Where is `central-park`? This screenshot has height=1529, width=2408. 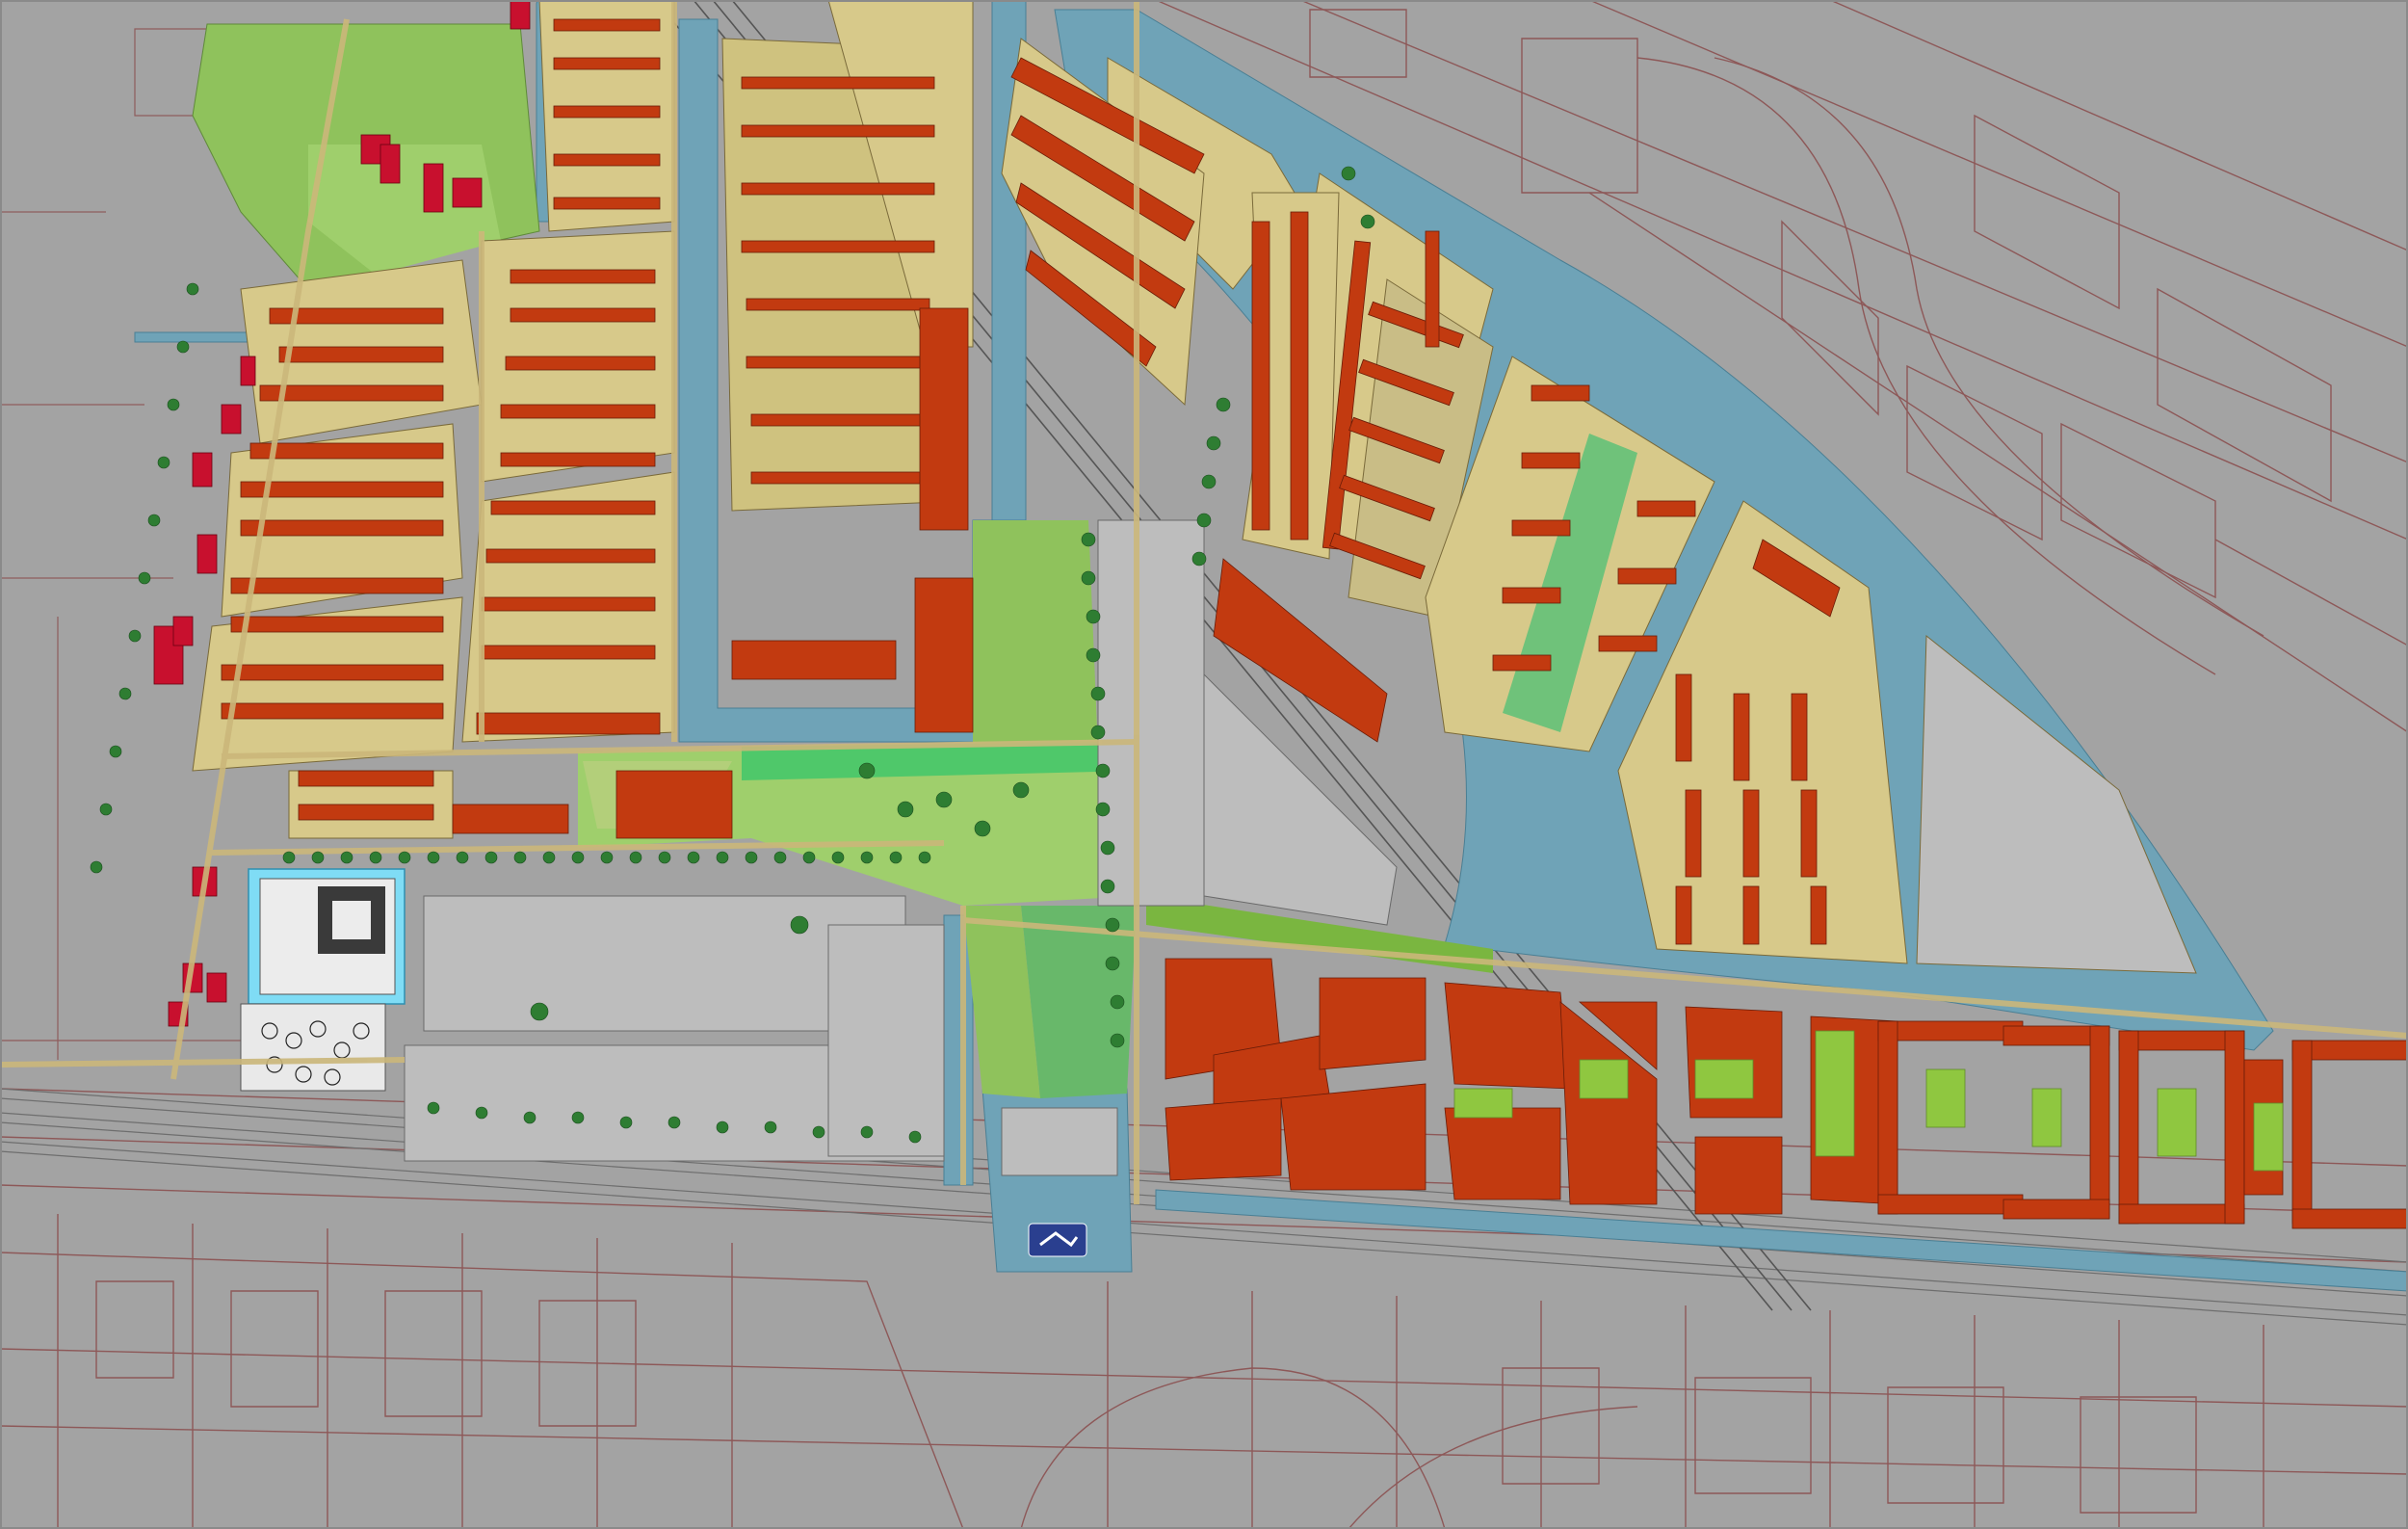
central-park is located at coordinates (1035, 635).